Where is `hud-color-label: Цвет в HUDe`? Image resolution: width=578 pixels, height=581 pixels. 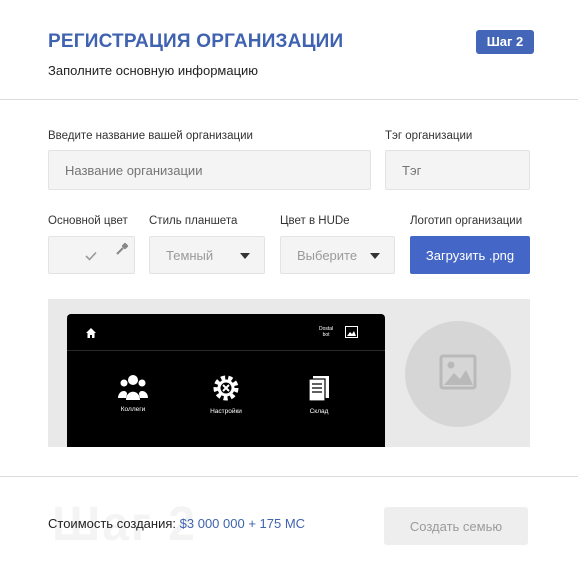
hud-color-label: Цвет в HUDe is located at coordinates (315, 221).